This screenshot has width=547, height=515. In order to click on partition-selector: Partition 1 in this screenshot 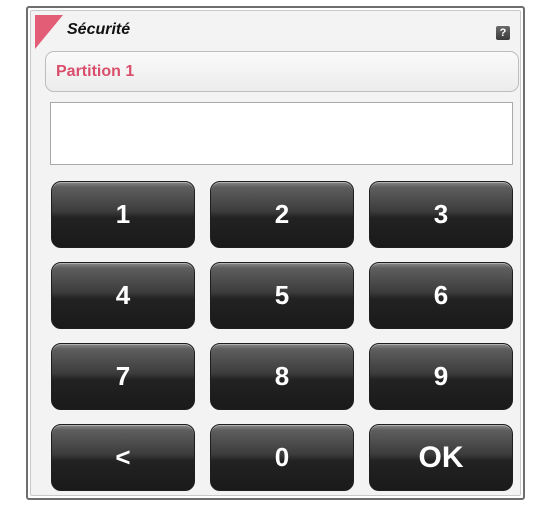, I will do `click(282, 71)`.